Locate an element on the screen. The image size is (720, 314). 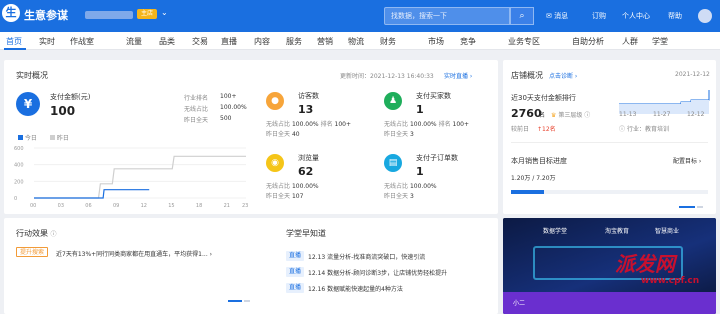
watermark-text: 派发网 is located at coordinates (645, 264).